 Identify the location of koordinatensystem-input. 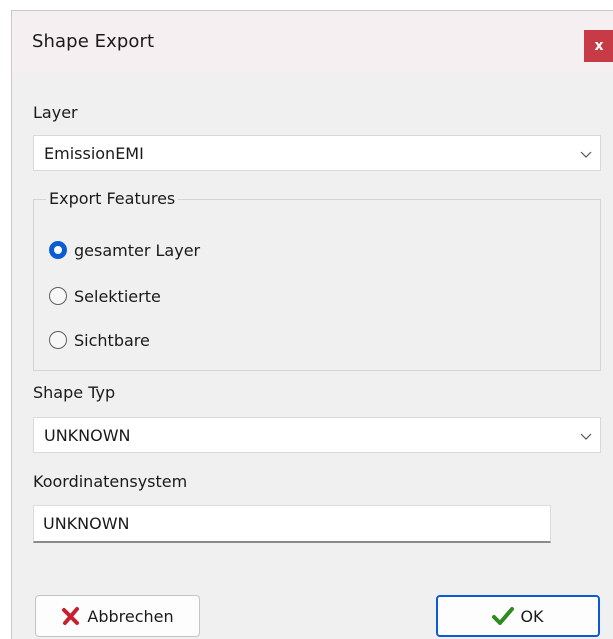
(288, 523).